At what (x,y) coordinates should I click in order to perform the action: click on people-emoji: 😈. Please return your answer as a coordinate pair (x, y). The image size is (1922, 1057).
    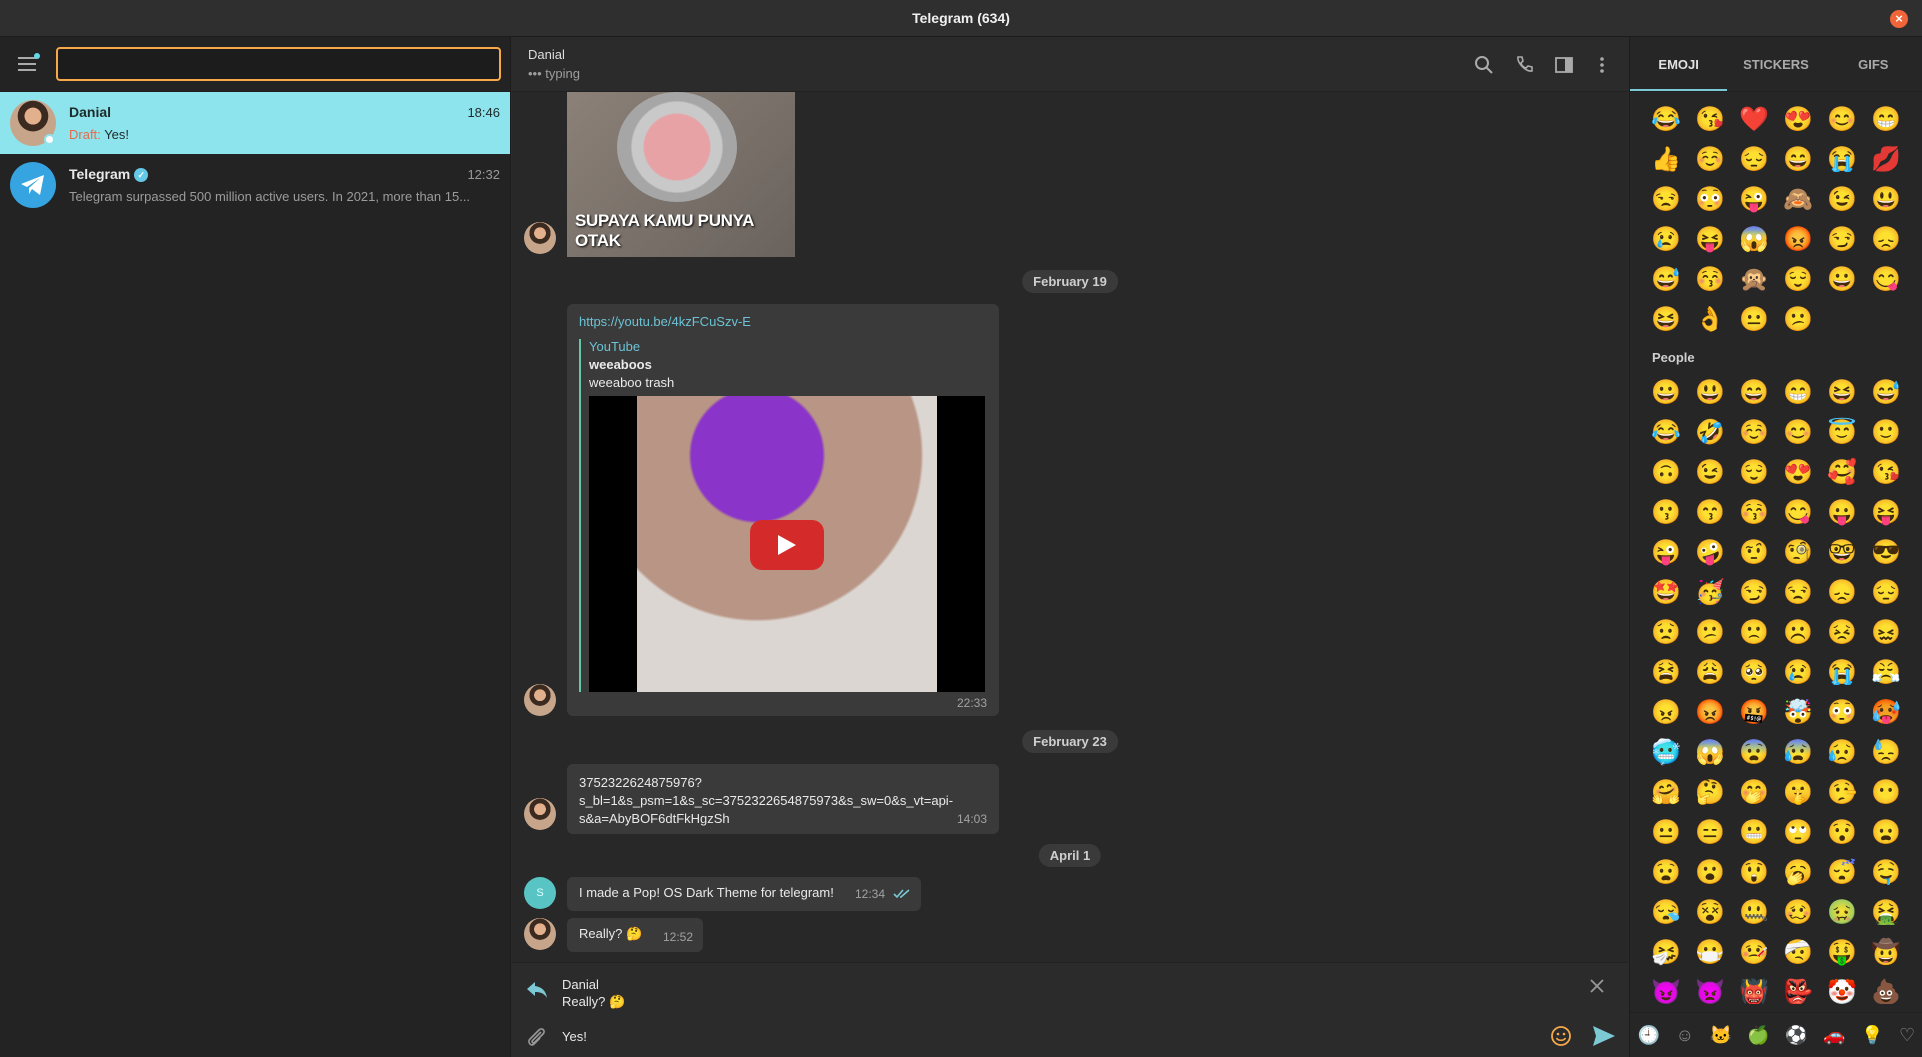
    Looking at the image, I should click on (1666, 990).